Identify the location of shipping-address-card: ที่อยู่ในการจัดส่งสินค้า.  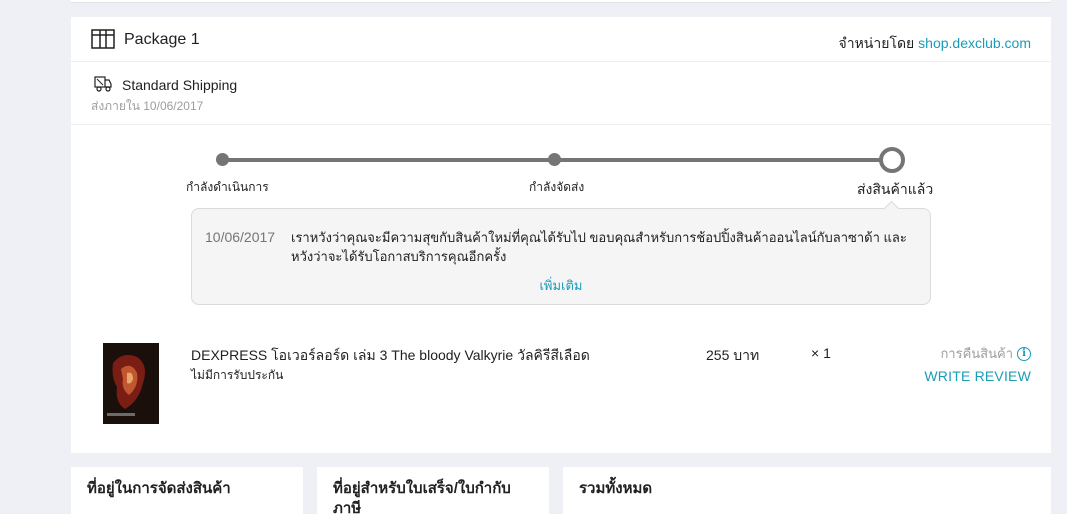
(187, 490).